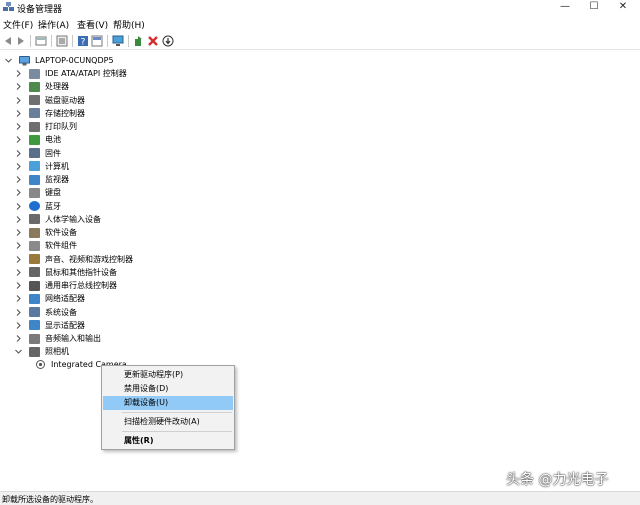 This screenshot has height=505, width=640. I want to click on tree-category-storage: 存储控制器, so click(49, 113).